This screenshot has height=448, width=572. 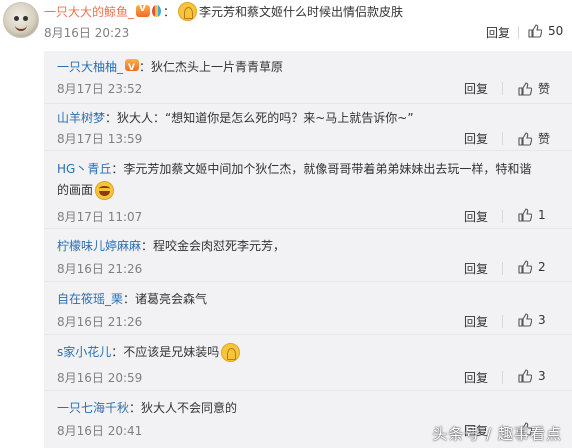 What do you see at coordinates (542, 215) in the screenshot?
I see `like-label: 1` at bounding box center [542, 215].